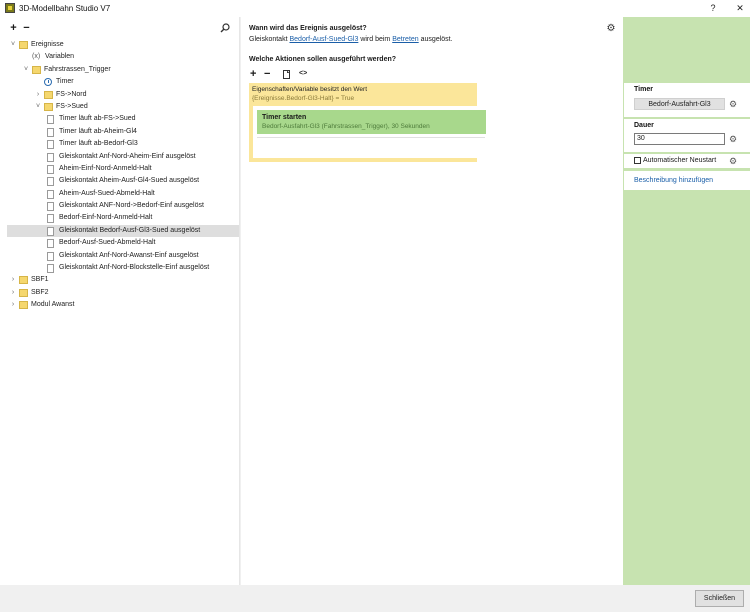 Image resolution: width=750 pixels, height=612 pixels. What do you see at coordinates (71, 94) in the screenshot?
I see `tree-item-label: FS->Nord` at bounding box center [71, 94].